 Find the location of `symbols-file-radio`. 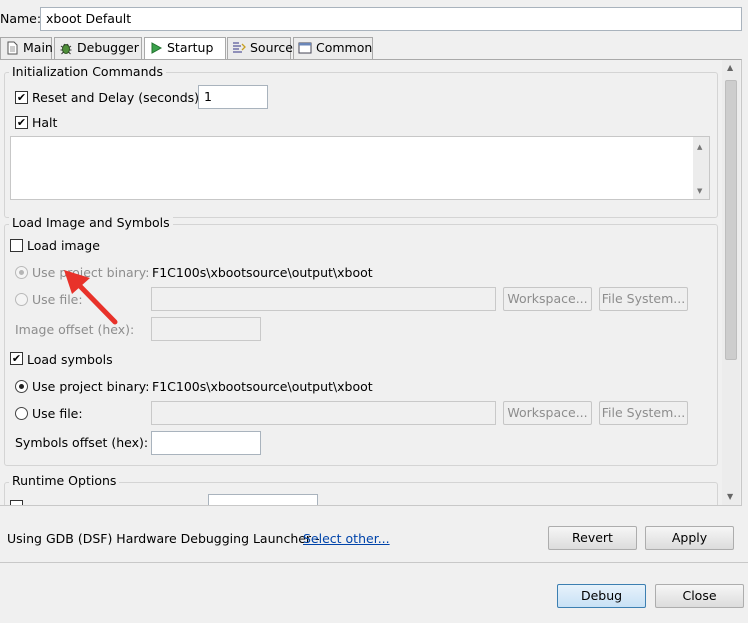

symbols-file-radio is located at coordinates (21, 413).